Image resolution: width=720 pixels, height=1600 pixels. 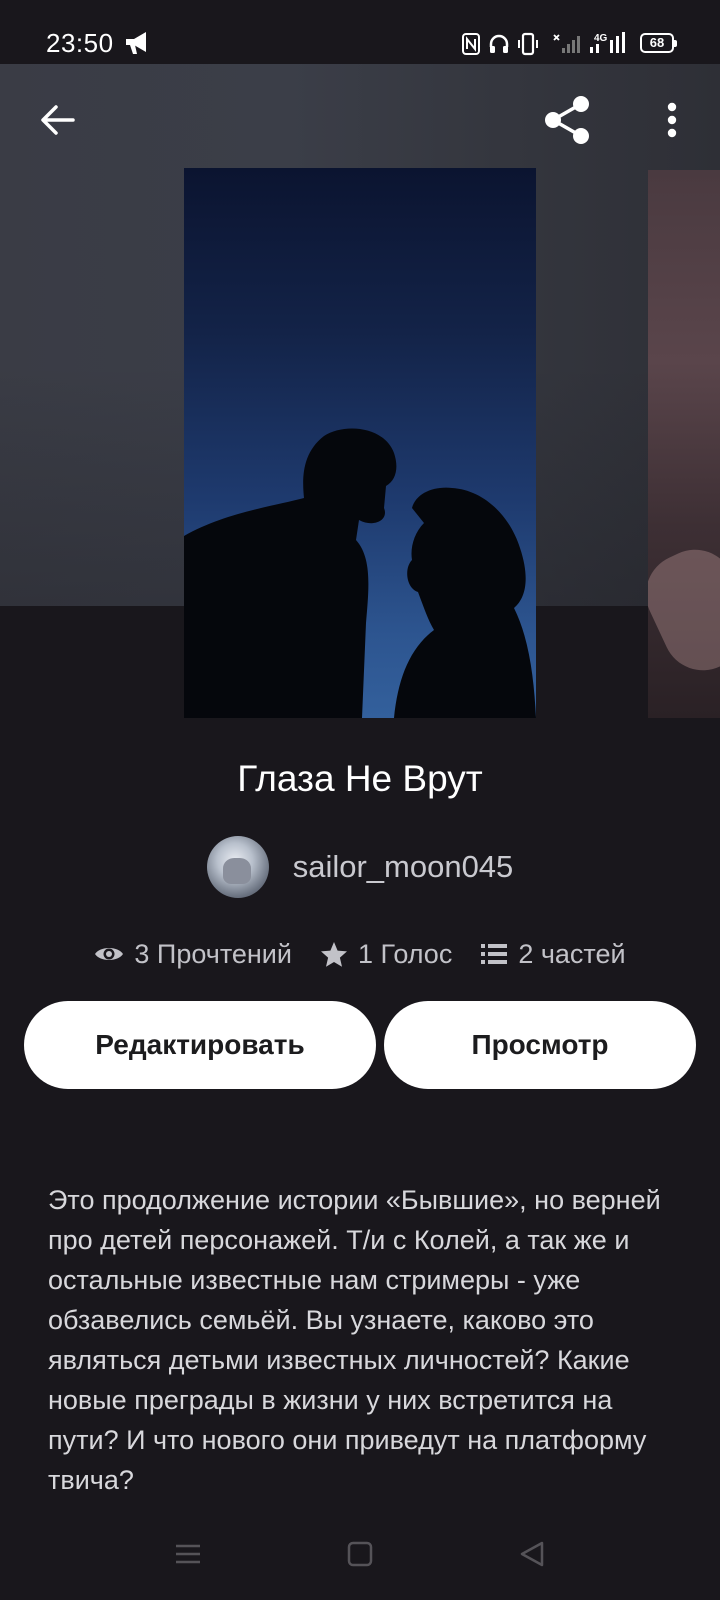 What do you see at coordinates (566, 46) in the screenshot?
I see `signal-icon` at bounding box center [566, 46].